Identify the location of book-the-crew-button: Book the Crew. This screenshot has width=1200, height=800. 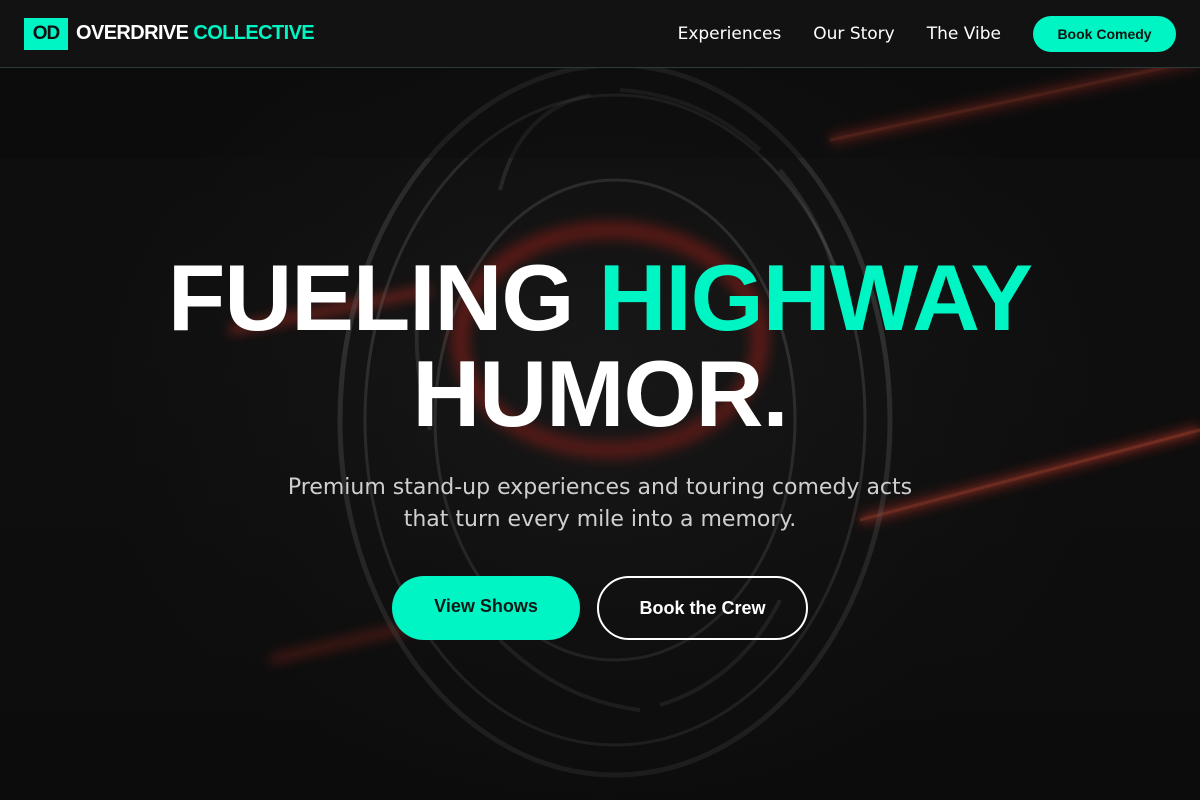
(702, 608).